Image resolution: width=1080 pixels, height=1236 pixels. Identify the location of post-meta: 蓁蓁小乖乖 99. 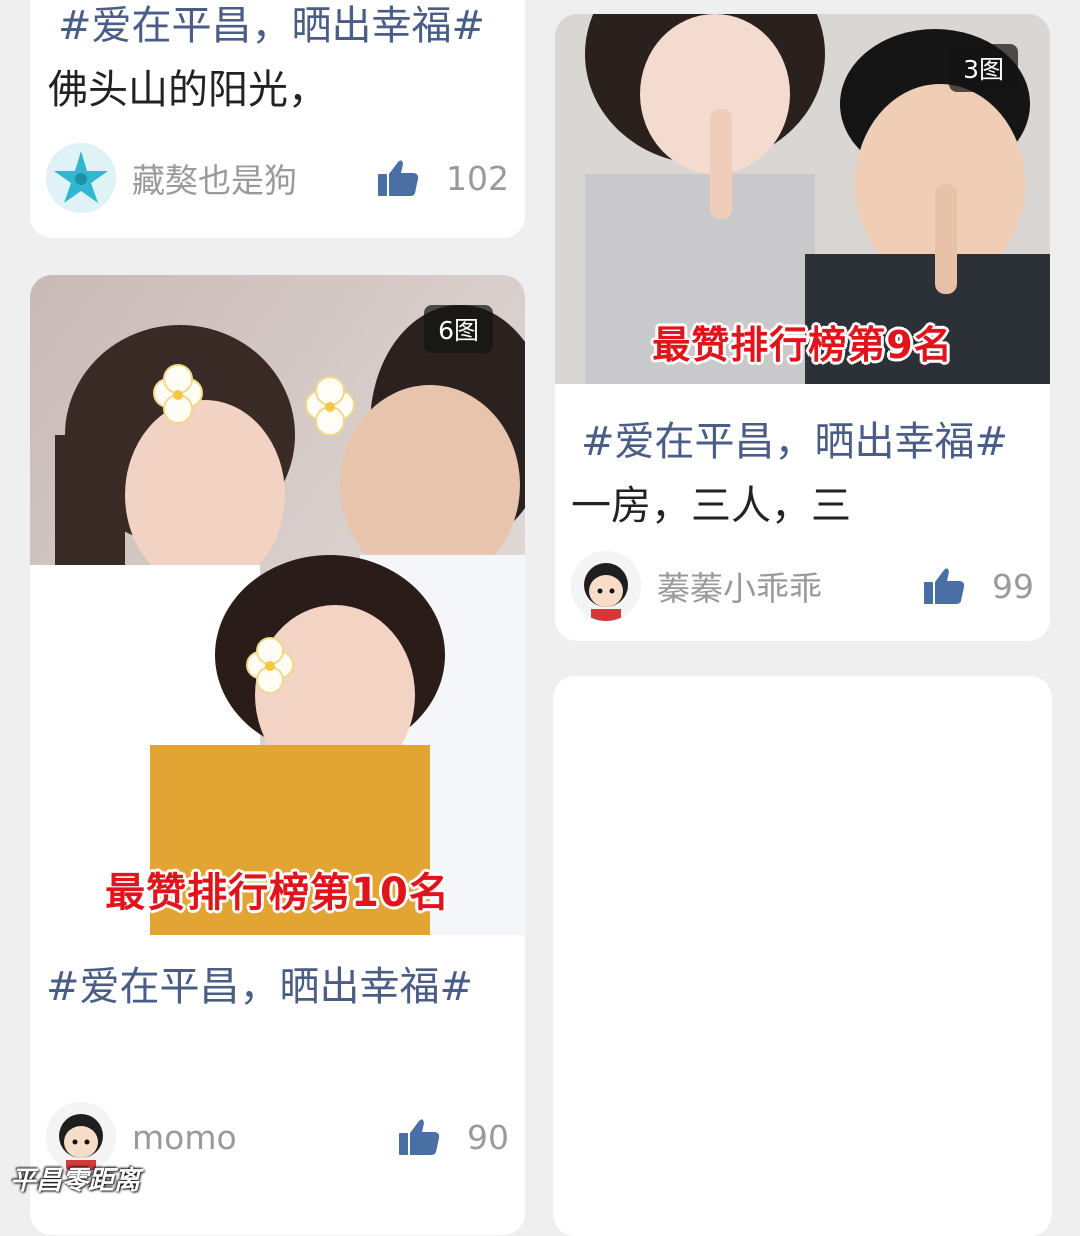
(802, 586).